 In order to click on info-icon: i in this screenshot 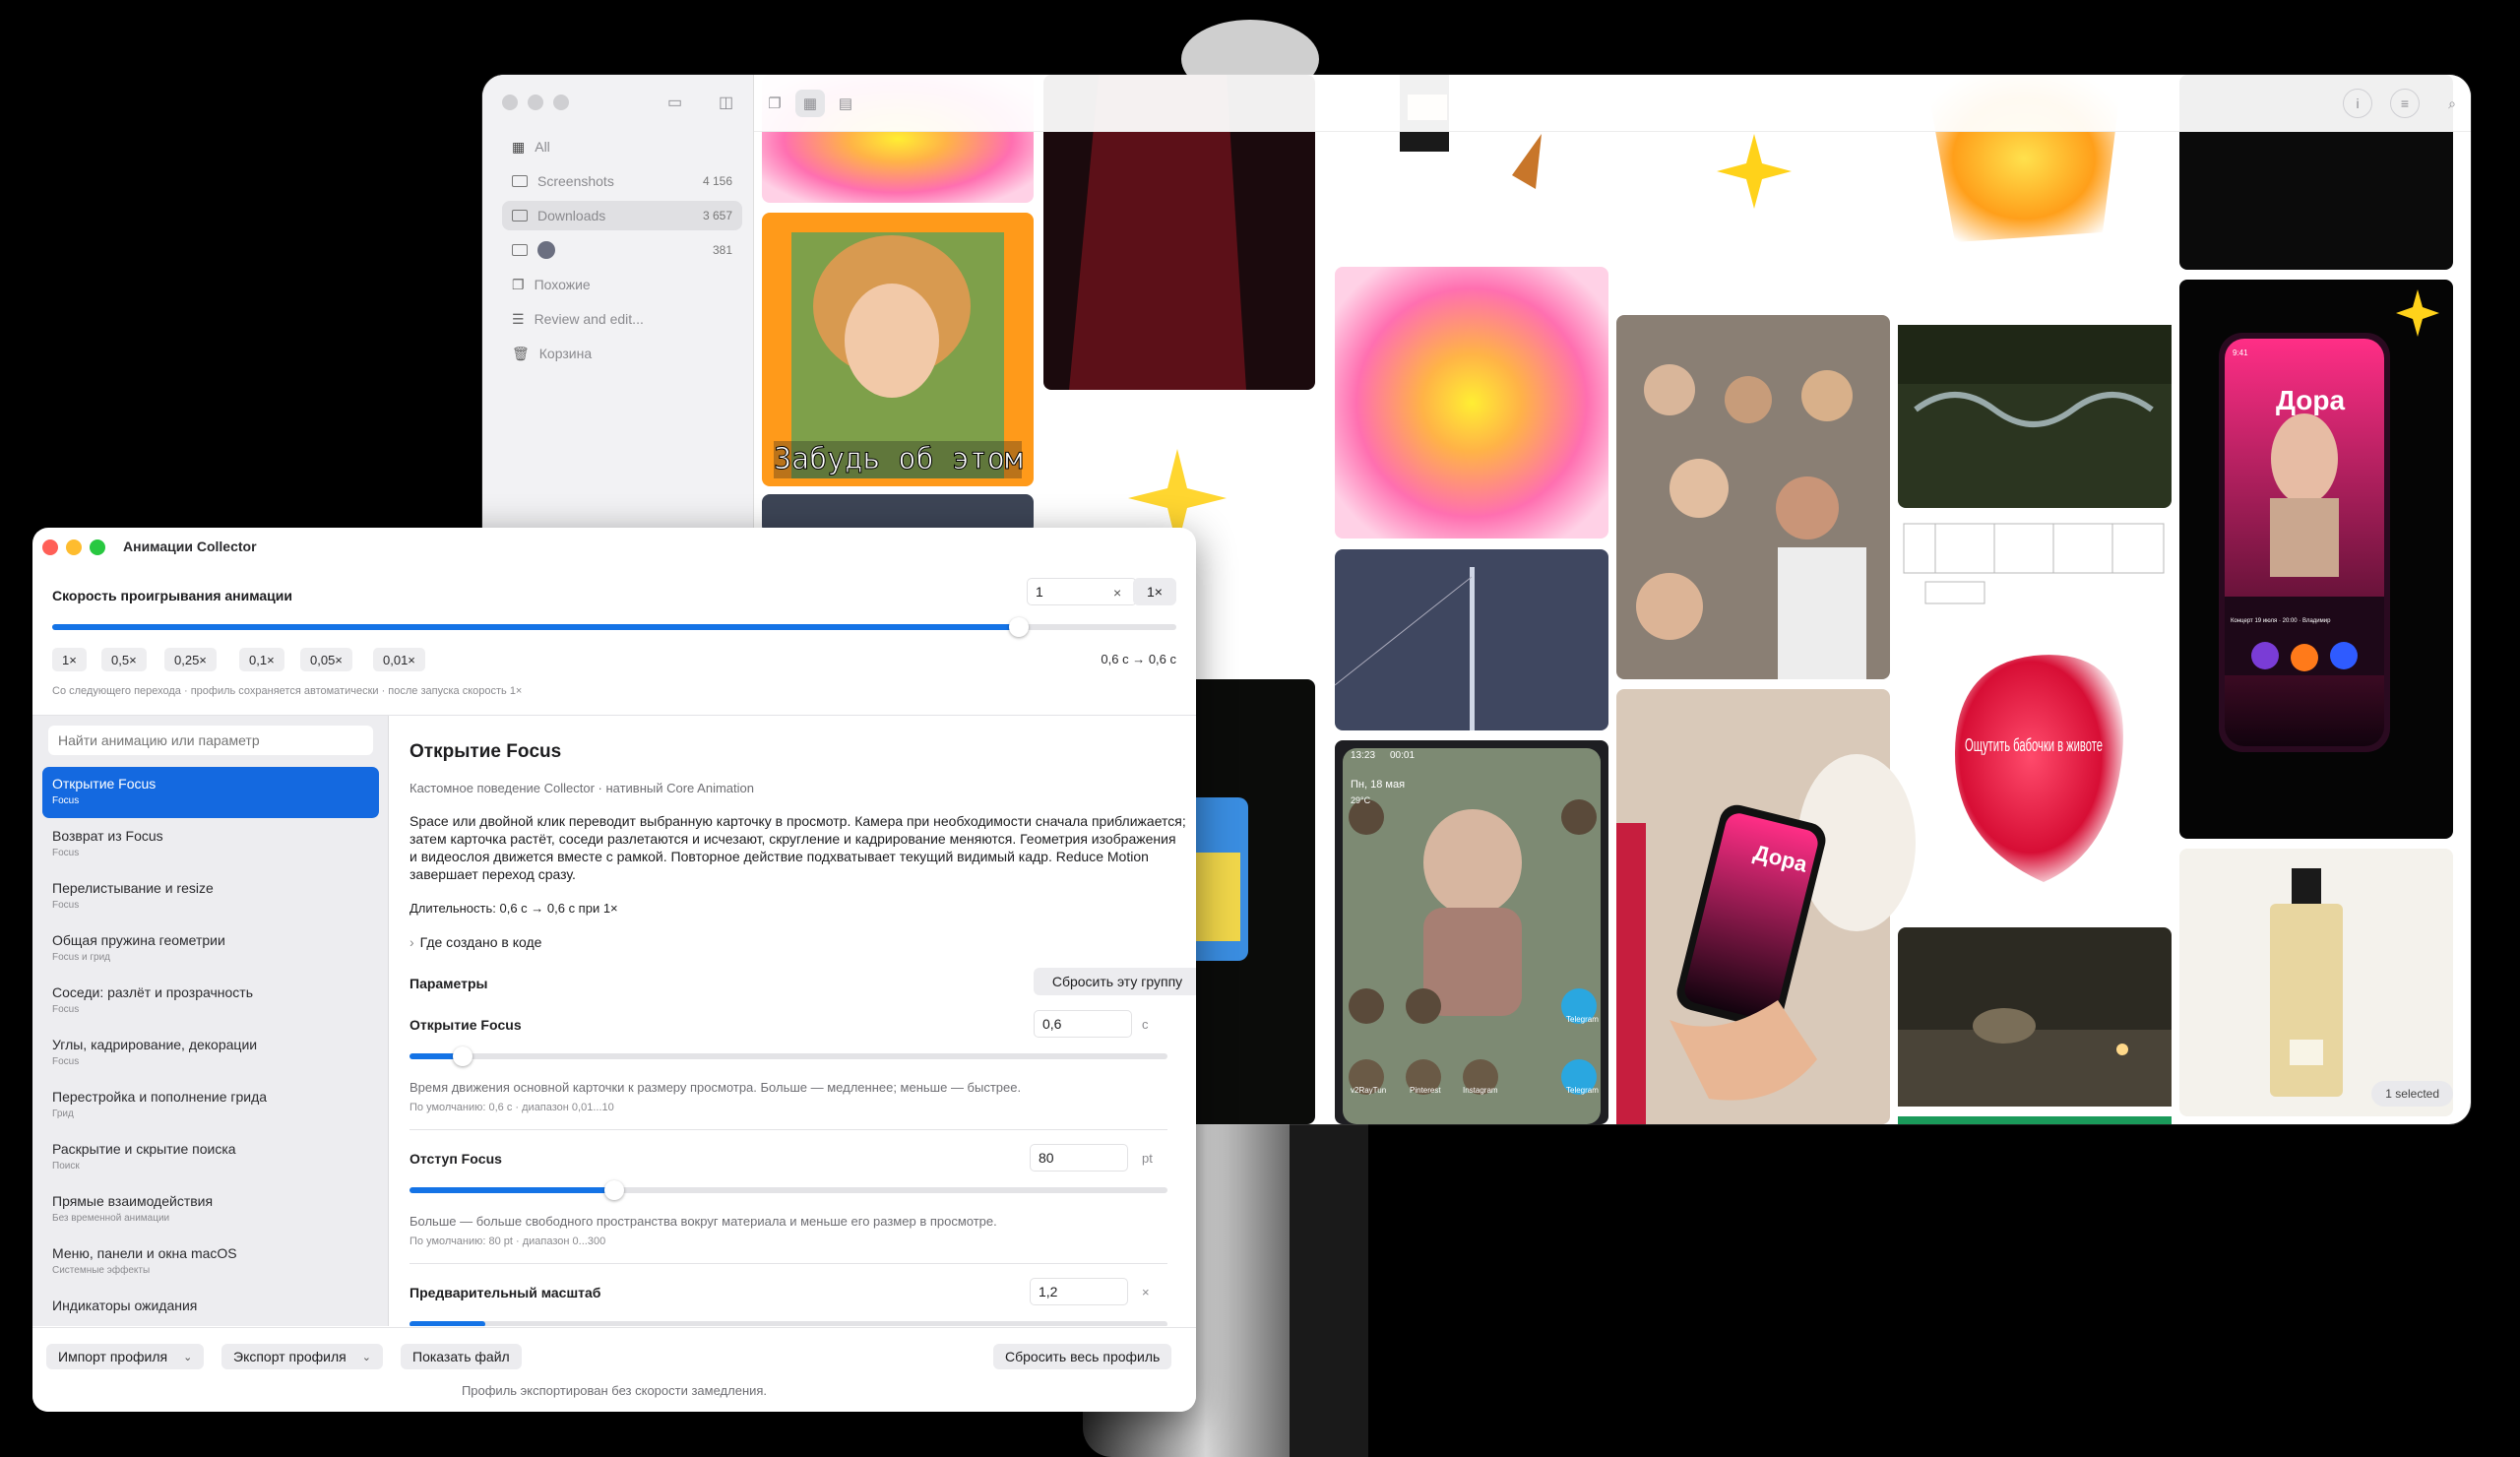, I will do `click(2357, 103)`.